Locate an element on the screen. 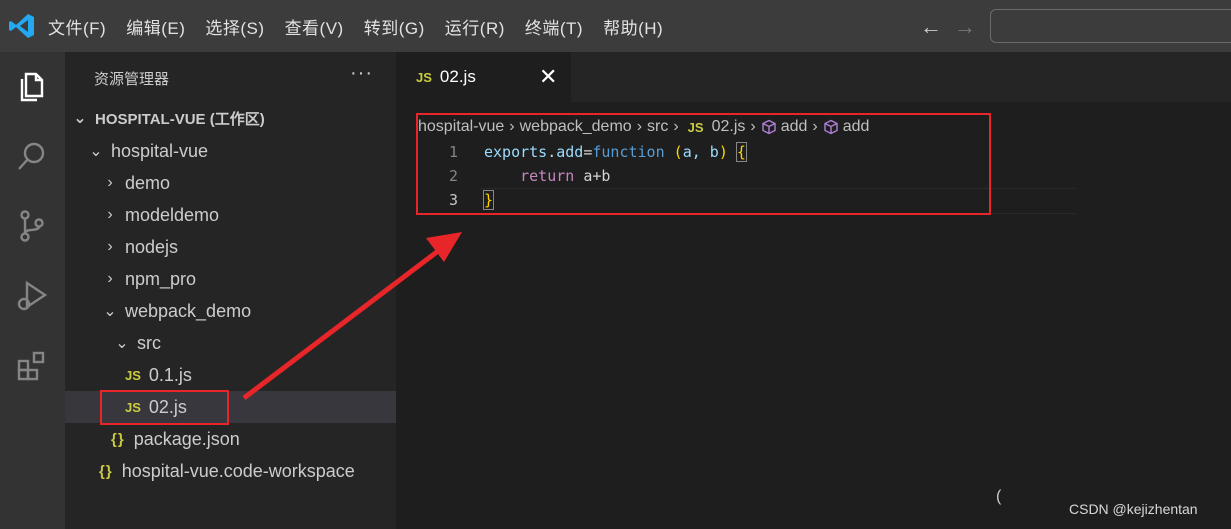 Image resolution: width=1231 pixels, height=529 pixels. back-arrow-icon: ← is located at coordinates (931, 27).